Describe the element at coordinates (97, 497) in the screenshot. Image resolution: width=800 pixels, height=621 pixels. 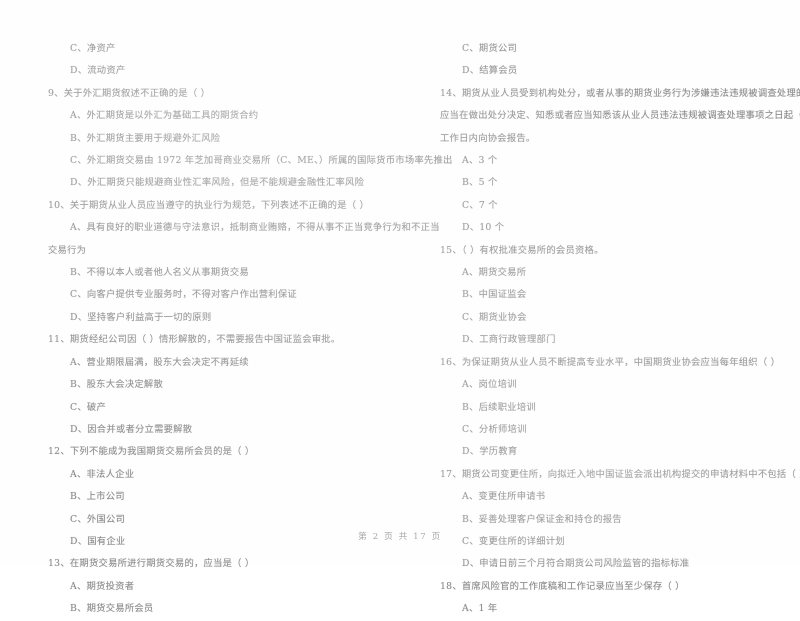
I see `option-line: B、上市公司` at that location.